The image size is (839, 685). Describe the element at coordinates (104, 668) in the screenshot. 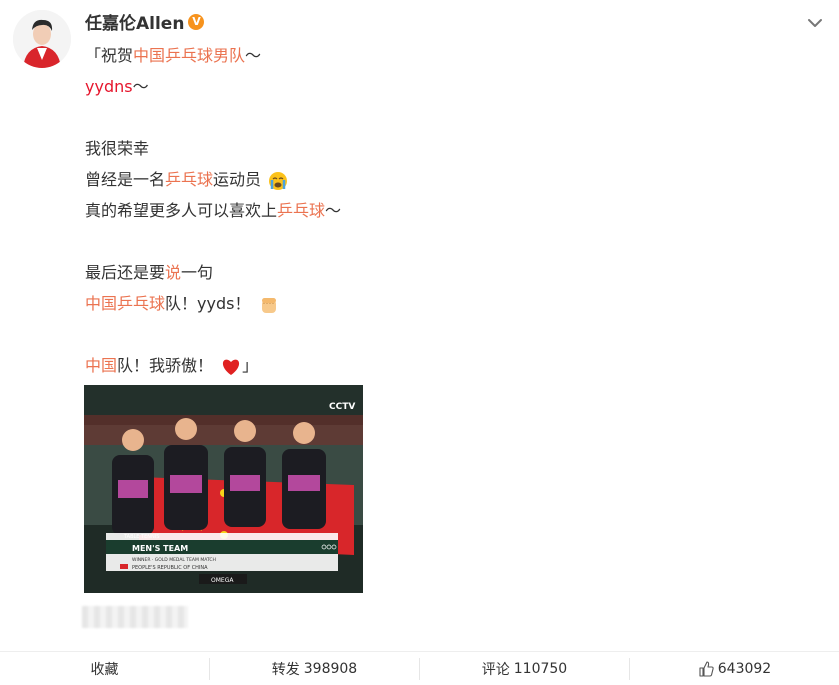

I see `favorite-button: 收藏` at that location.